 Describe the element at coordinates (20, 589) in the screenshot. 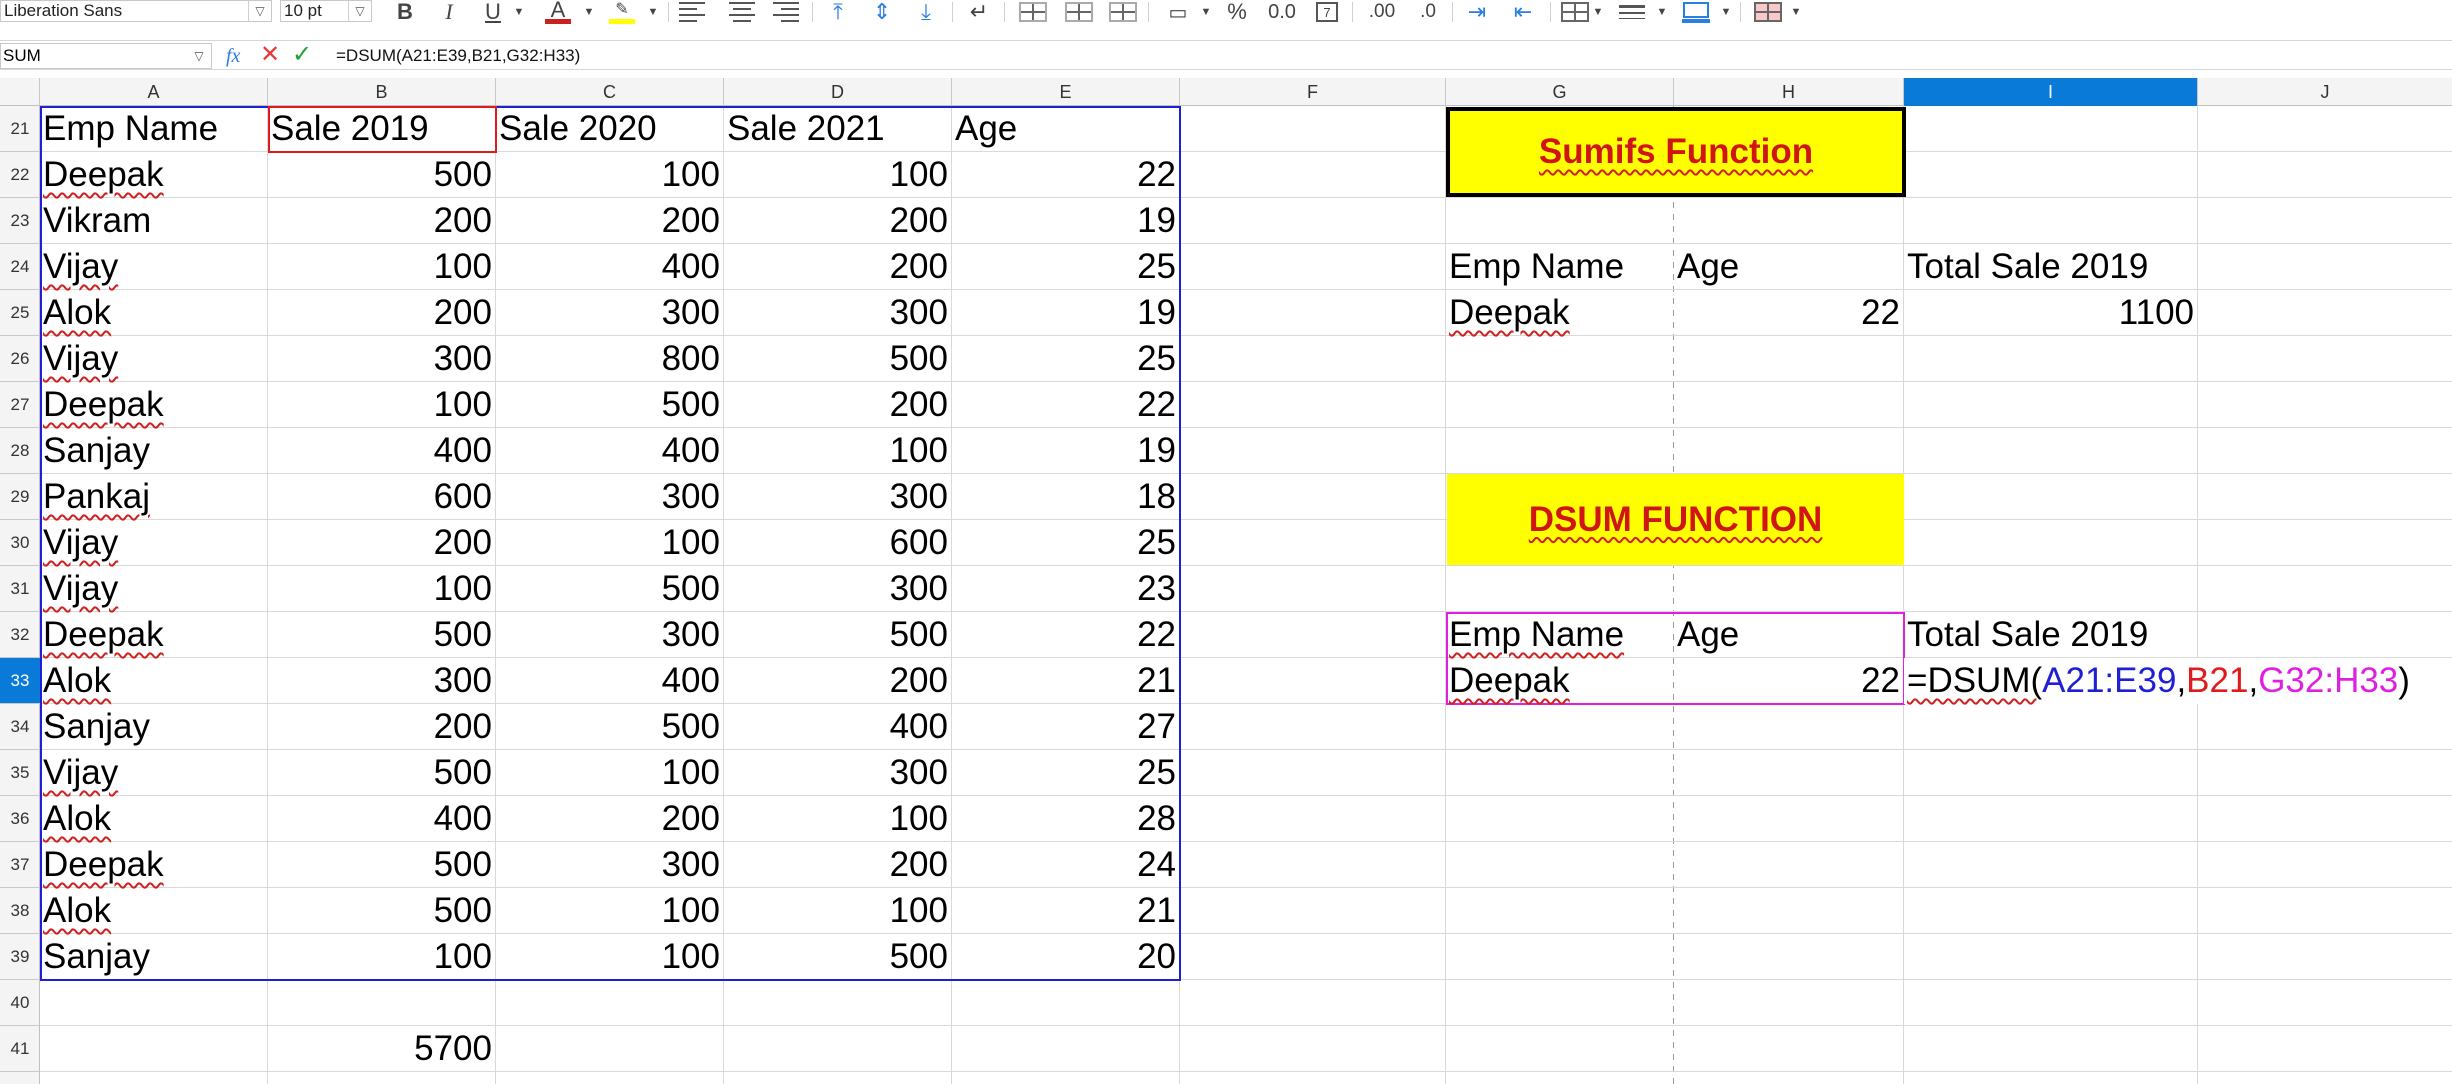

I see `row-header-31: 31` at that location.